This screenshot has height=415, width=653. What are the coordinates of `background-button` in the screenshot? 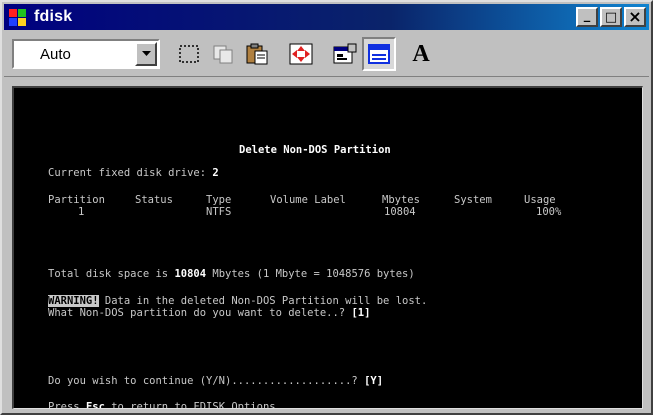 It's located at (379, 54).